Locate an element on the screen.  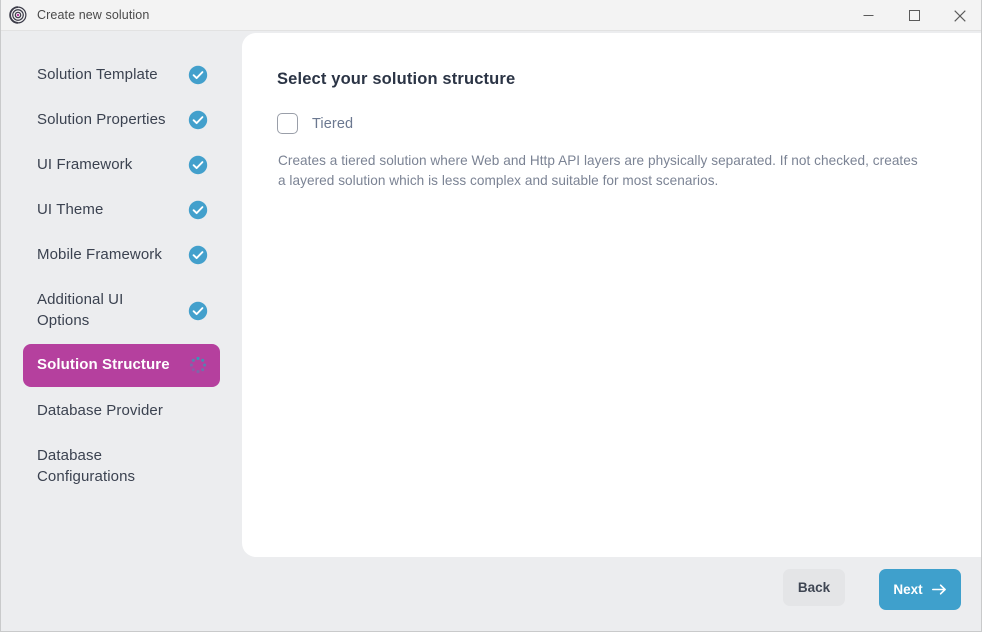
next-button-label: Next is located at coordinates (908, 589).